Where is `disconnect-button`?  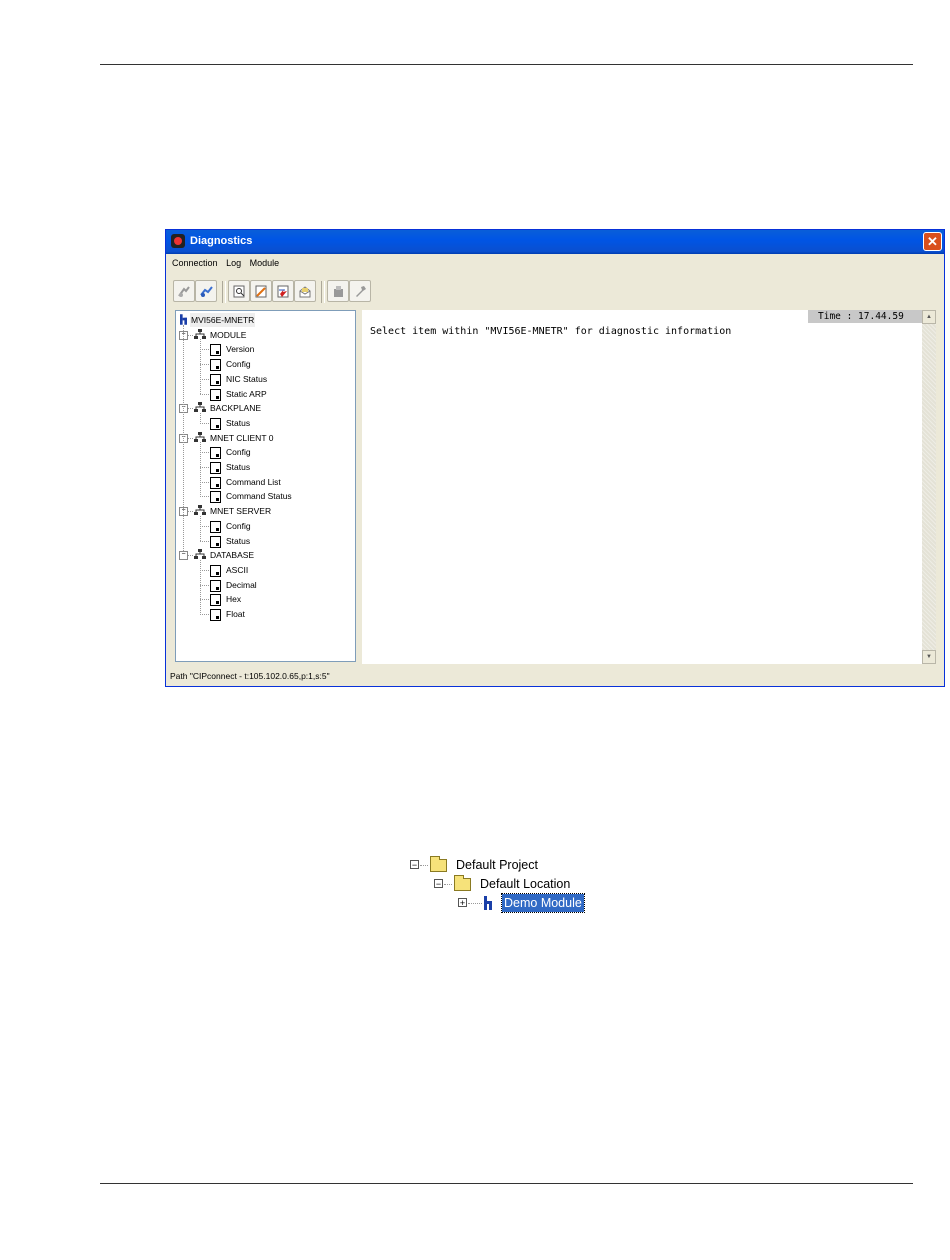
disconnect-button is located at coordinates (184, 291).